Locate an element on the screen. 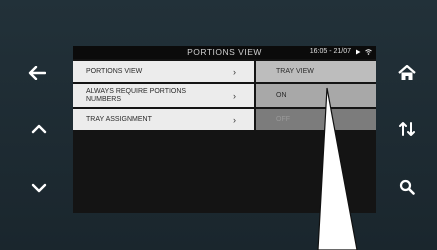 The height and width of the screenshot is (250, 437). pointer-callout is located at coordinates (337, 168).